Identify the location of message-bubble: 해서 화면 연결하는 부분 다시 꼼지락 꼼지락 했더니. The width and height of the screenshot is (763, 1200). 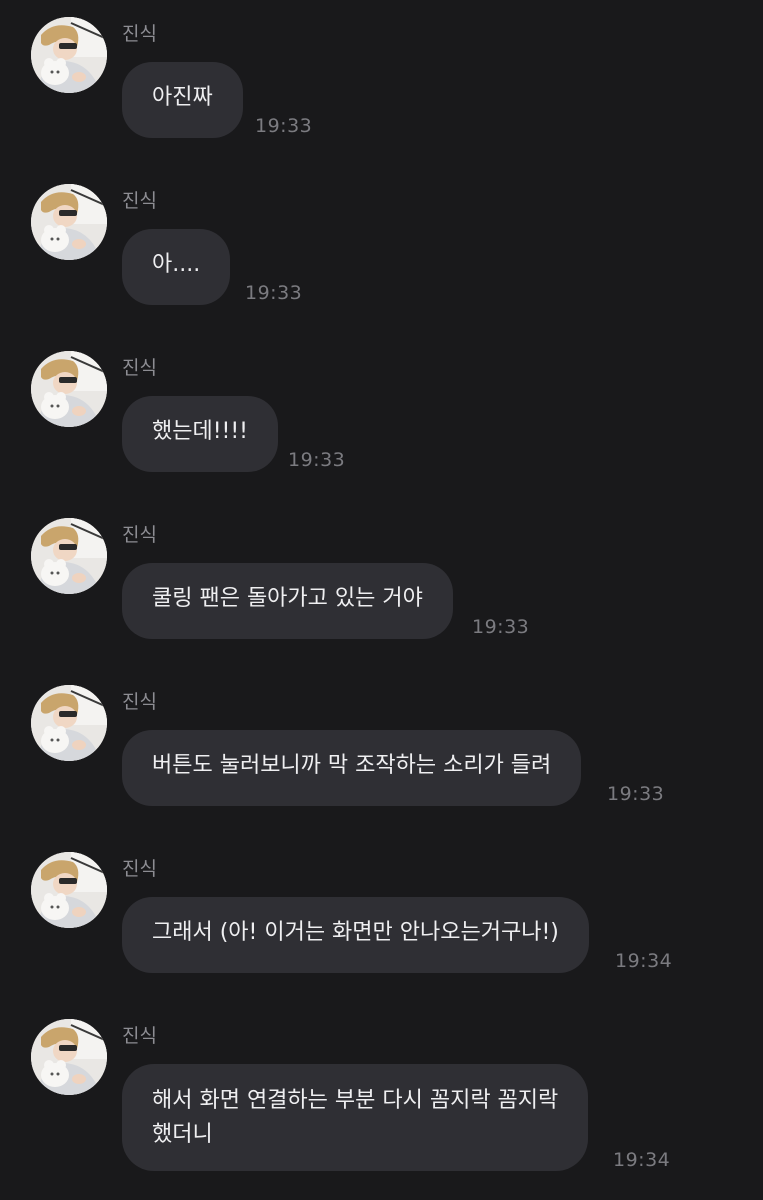
(355, 1117).